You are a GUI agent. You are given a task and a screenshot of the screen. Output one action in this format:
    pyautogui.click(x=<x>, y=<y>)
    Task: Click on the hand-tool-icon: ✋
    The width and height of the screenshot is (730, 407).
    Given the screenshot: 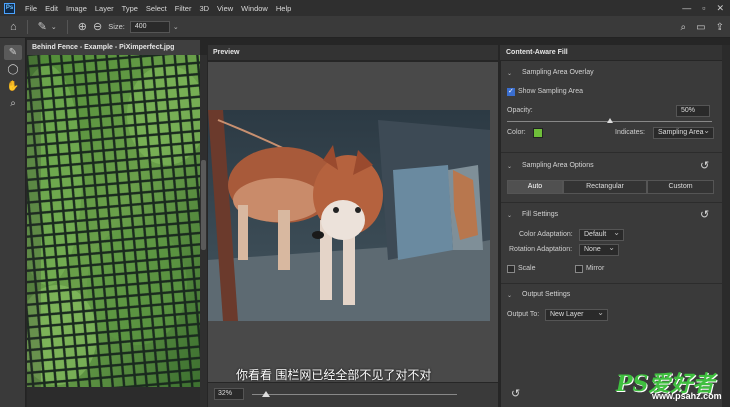 What is the action you would take?
    pyautogui.click(x=13, y=86)
    